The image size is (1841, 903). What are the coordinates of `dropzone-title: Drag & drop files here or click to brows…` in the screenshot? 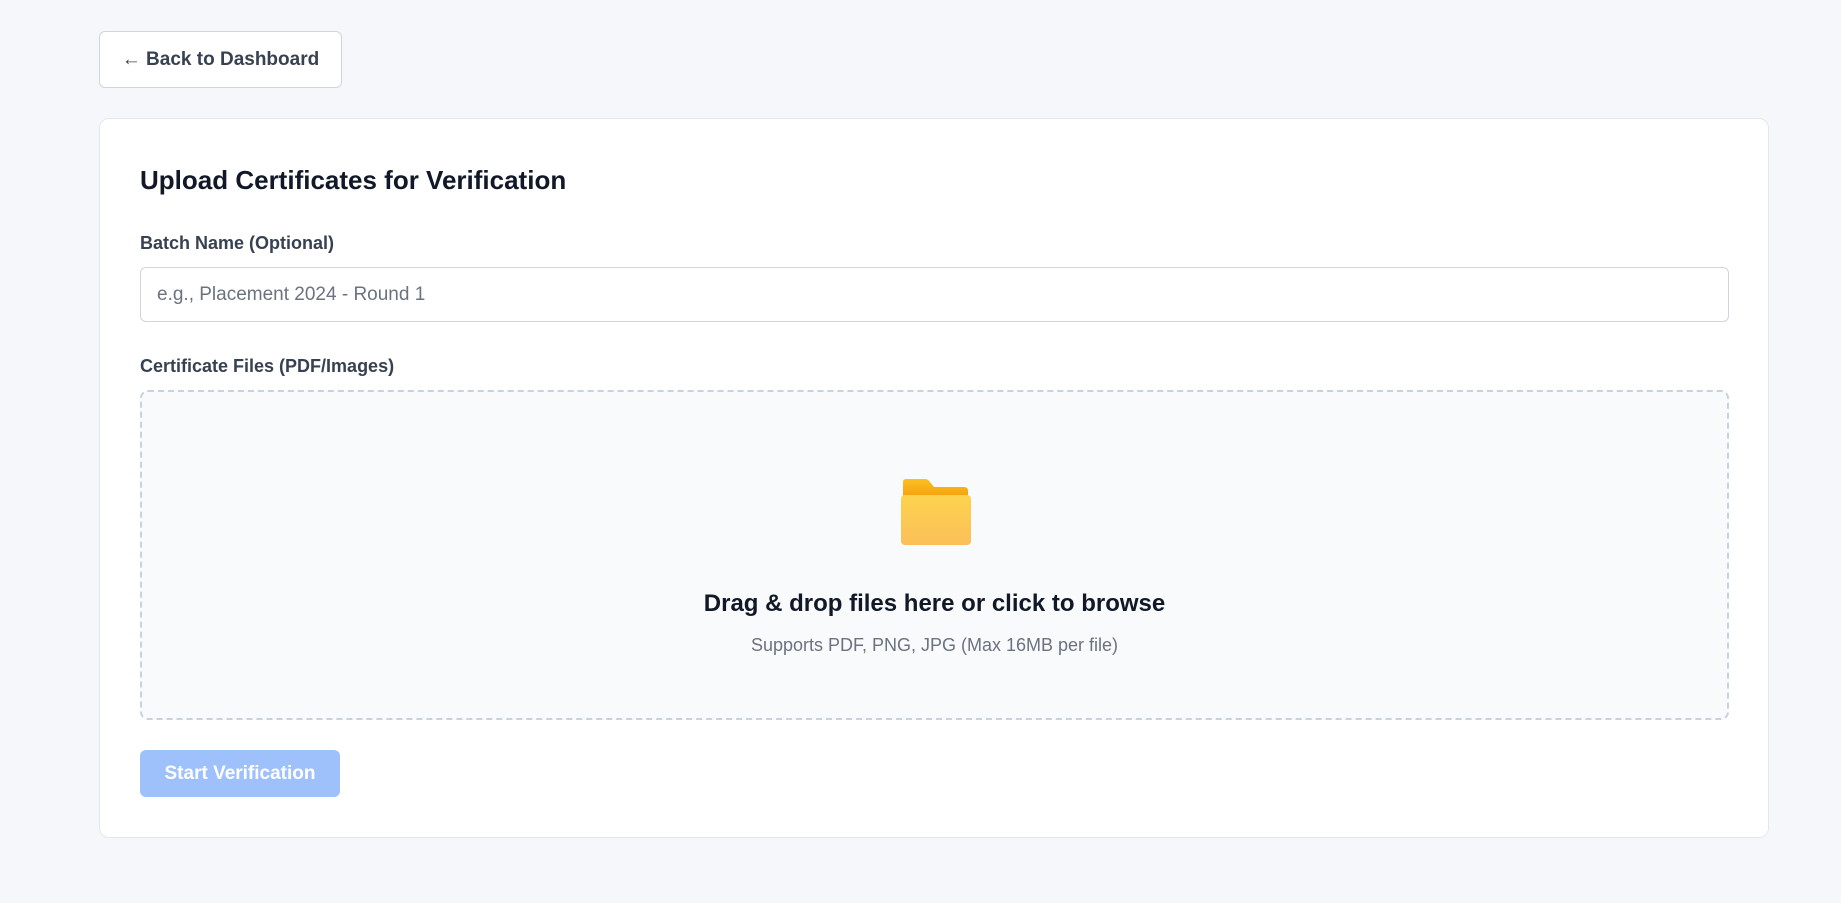 It's located at (934, 603).